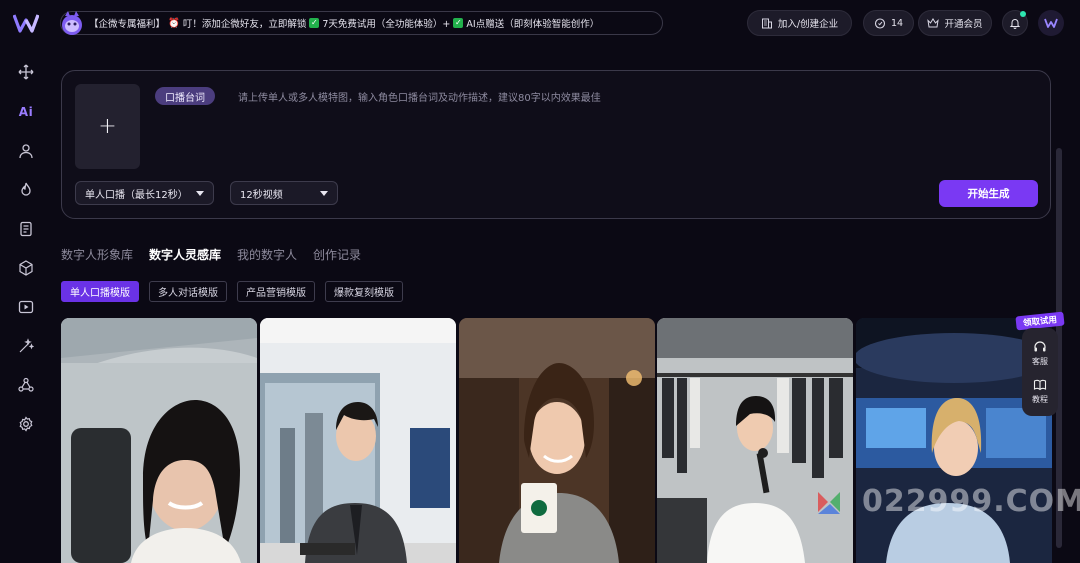 The width and height of the screenshot is (1080, 563). I want to click on rail-item-move, so click(26, 72).